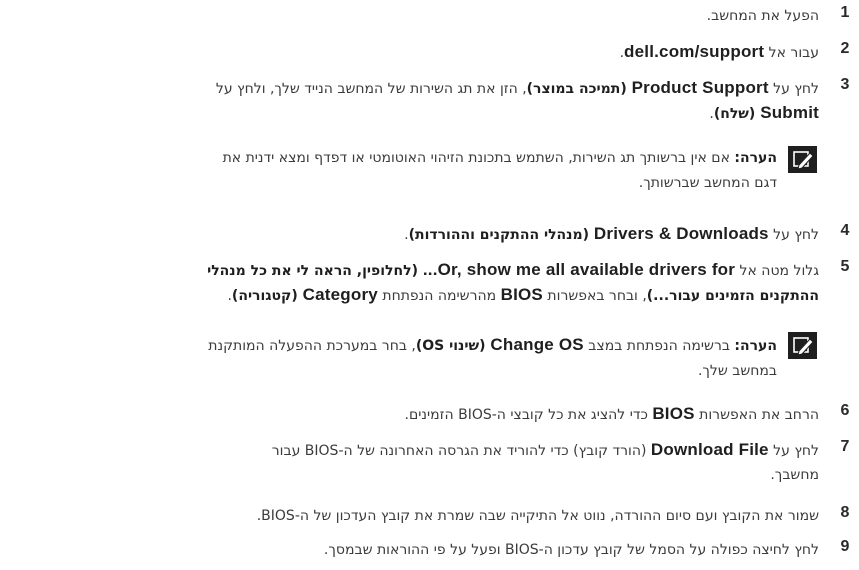 The image size is (859, 570). Describe the element at coordinates (579, 269) in the screenshot. I see `show-all-drivers-label: ...Or, show me all available drivers for` at that location.